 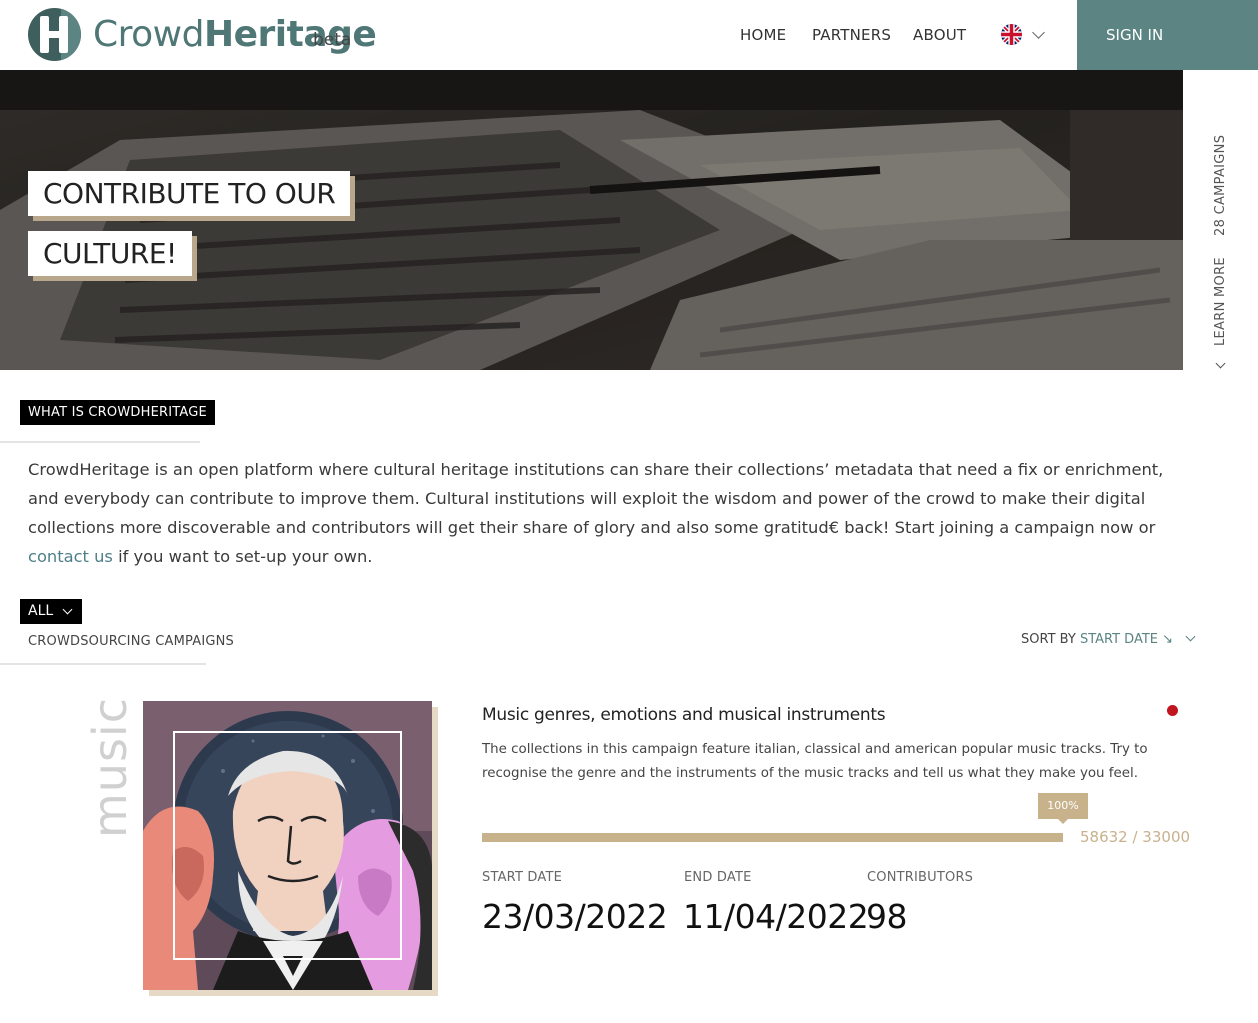 I want to click on end-date-value: 11/04/2022, so click(x=776, y=916).